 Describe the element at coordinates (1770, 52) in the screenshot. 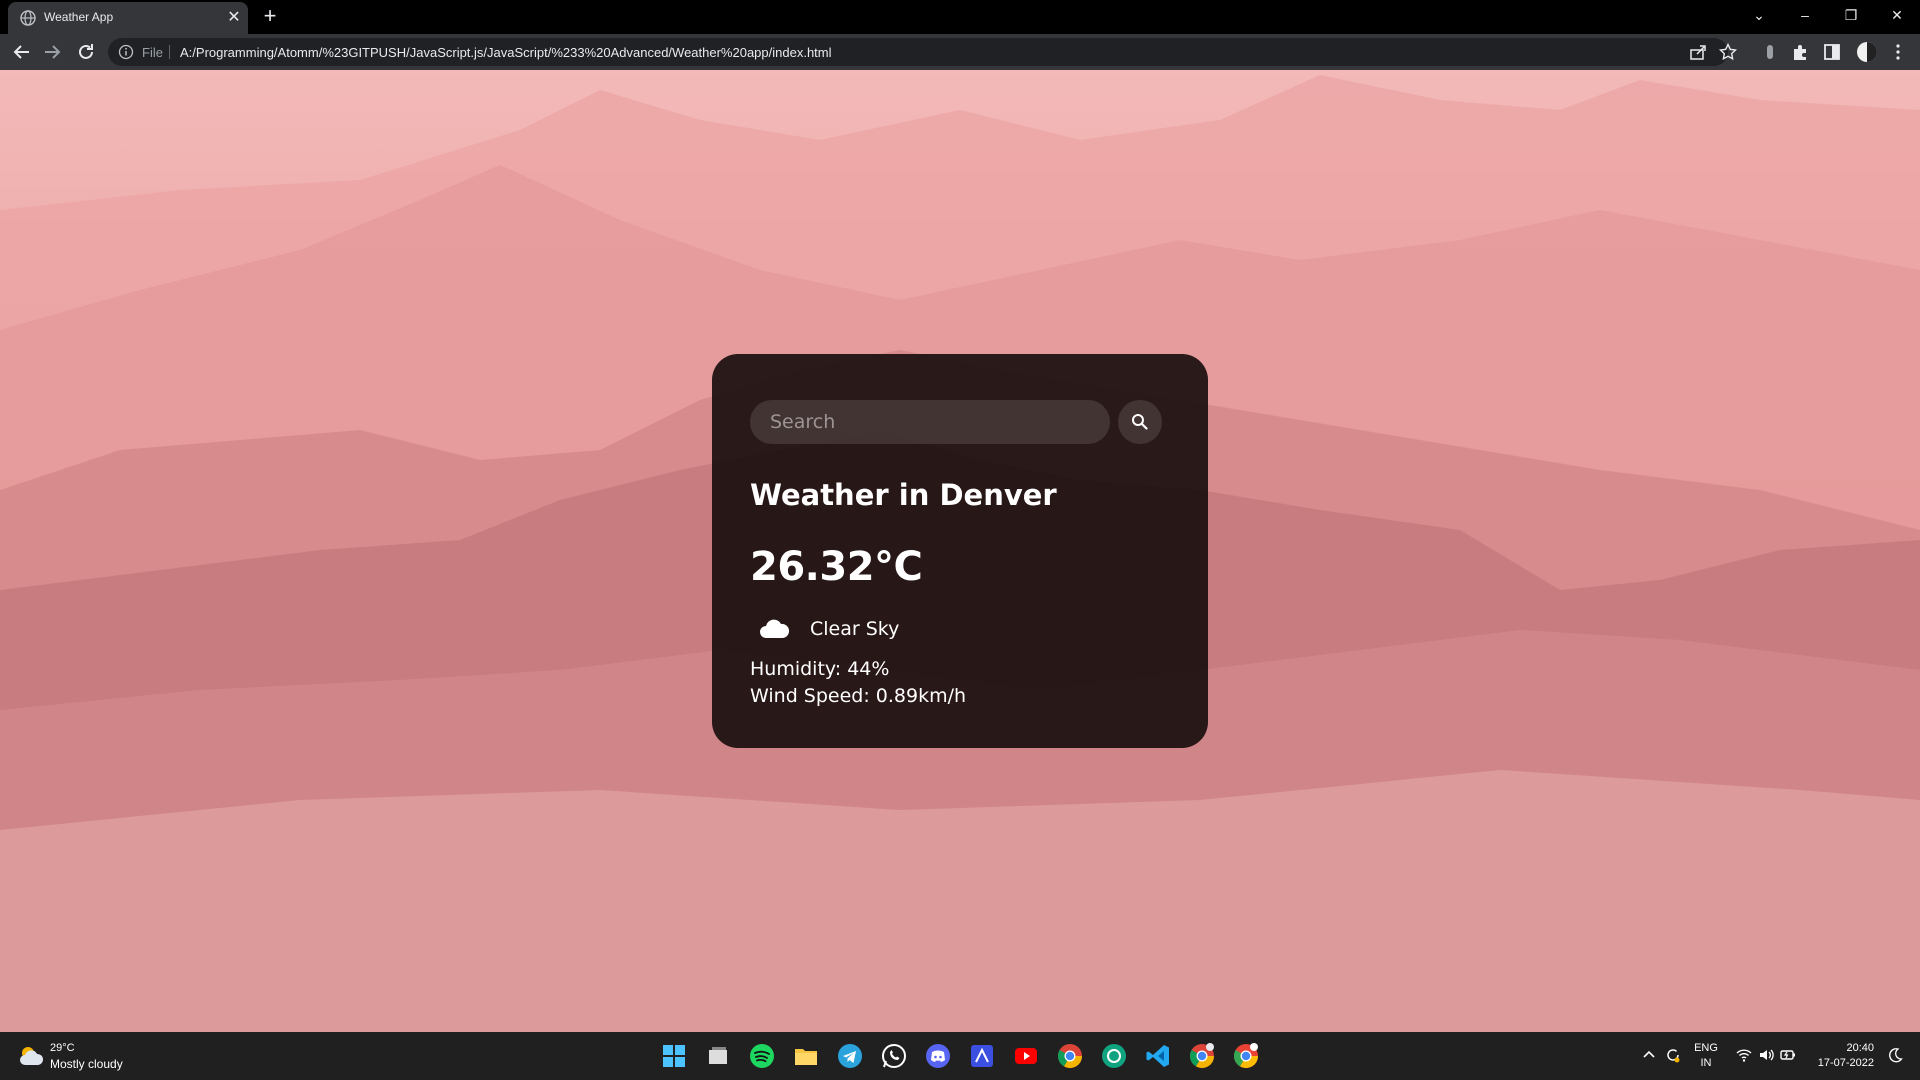

I see `extension-icon` at that location.